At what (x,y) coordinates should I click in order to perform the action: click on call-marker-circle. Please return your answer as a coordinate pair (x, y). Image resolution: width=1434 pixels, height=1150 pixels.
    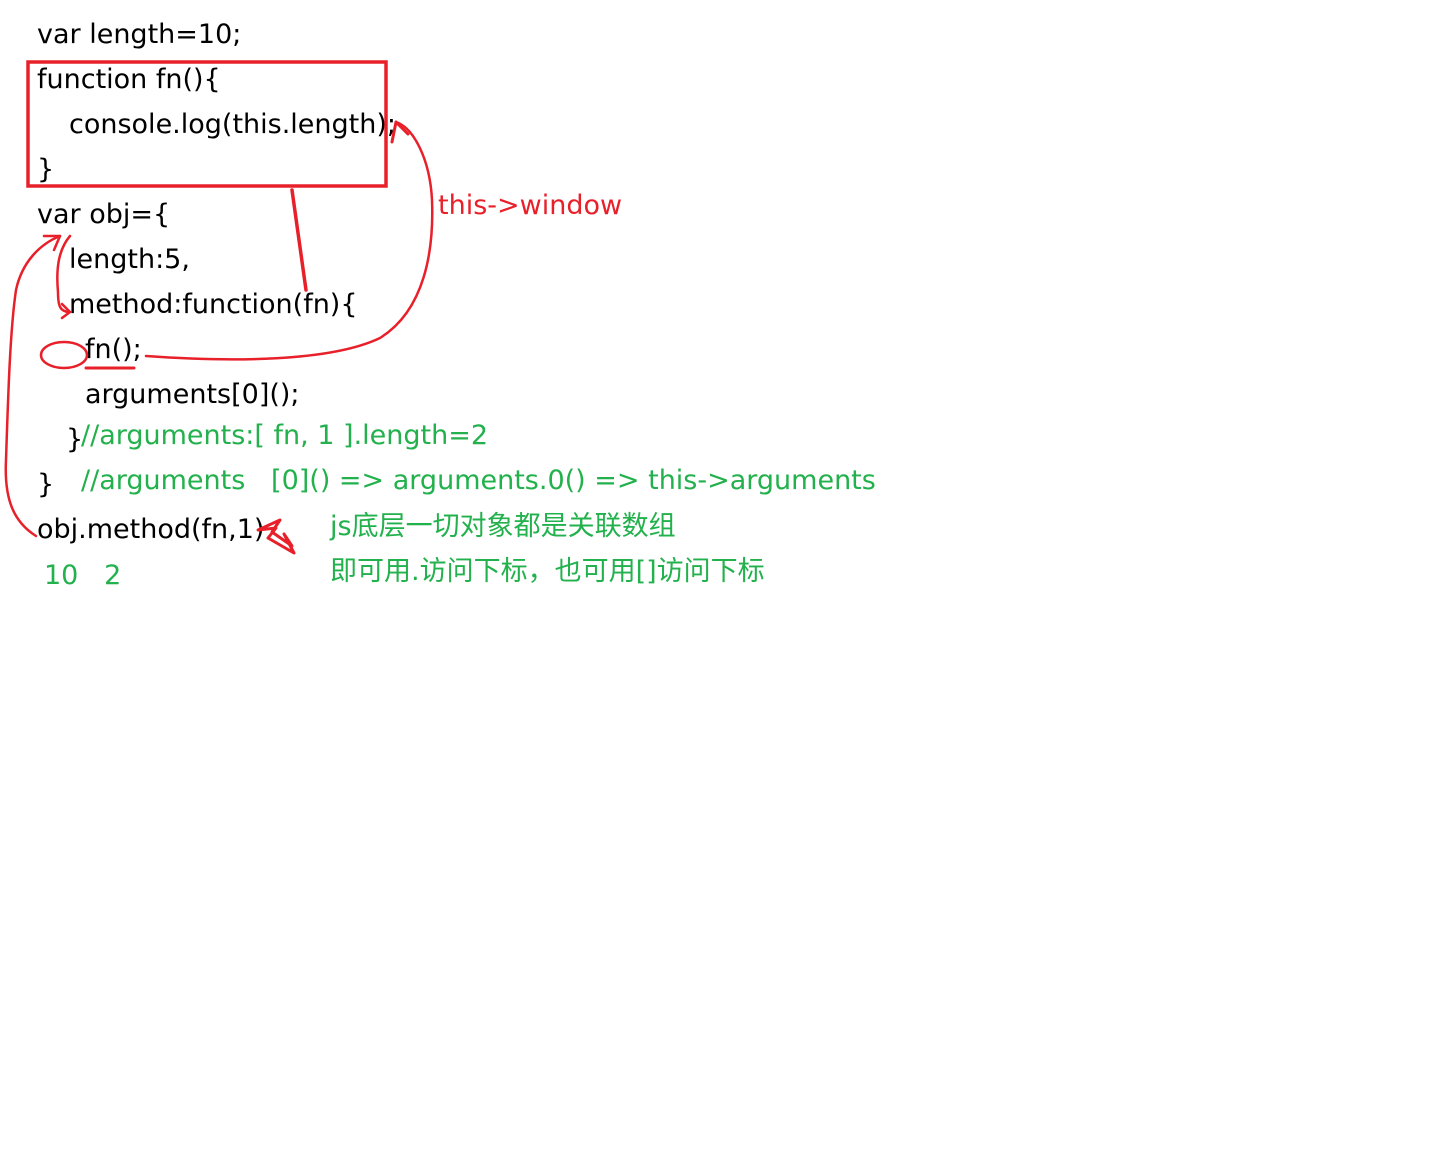
    Looking at the image, I should click on (64, 355).